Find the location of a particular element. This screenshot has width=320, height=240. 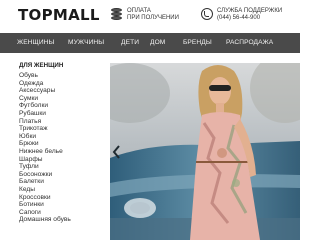

sidebar-item-ballet-flats: Балетки is located at coordinates (45, 182).